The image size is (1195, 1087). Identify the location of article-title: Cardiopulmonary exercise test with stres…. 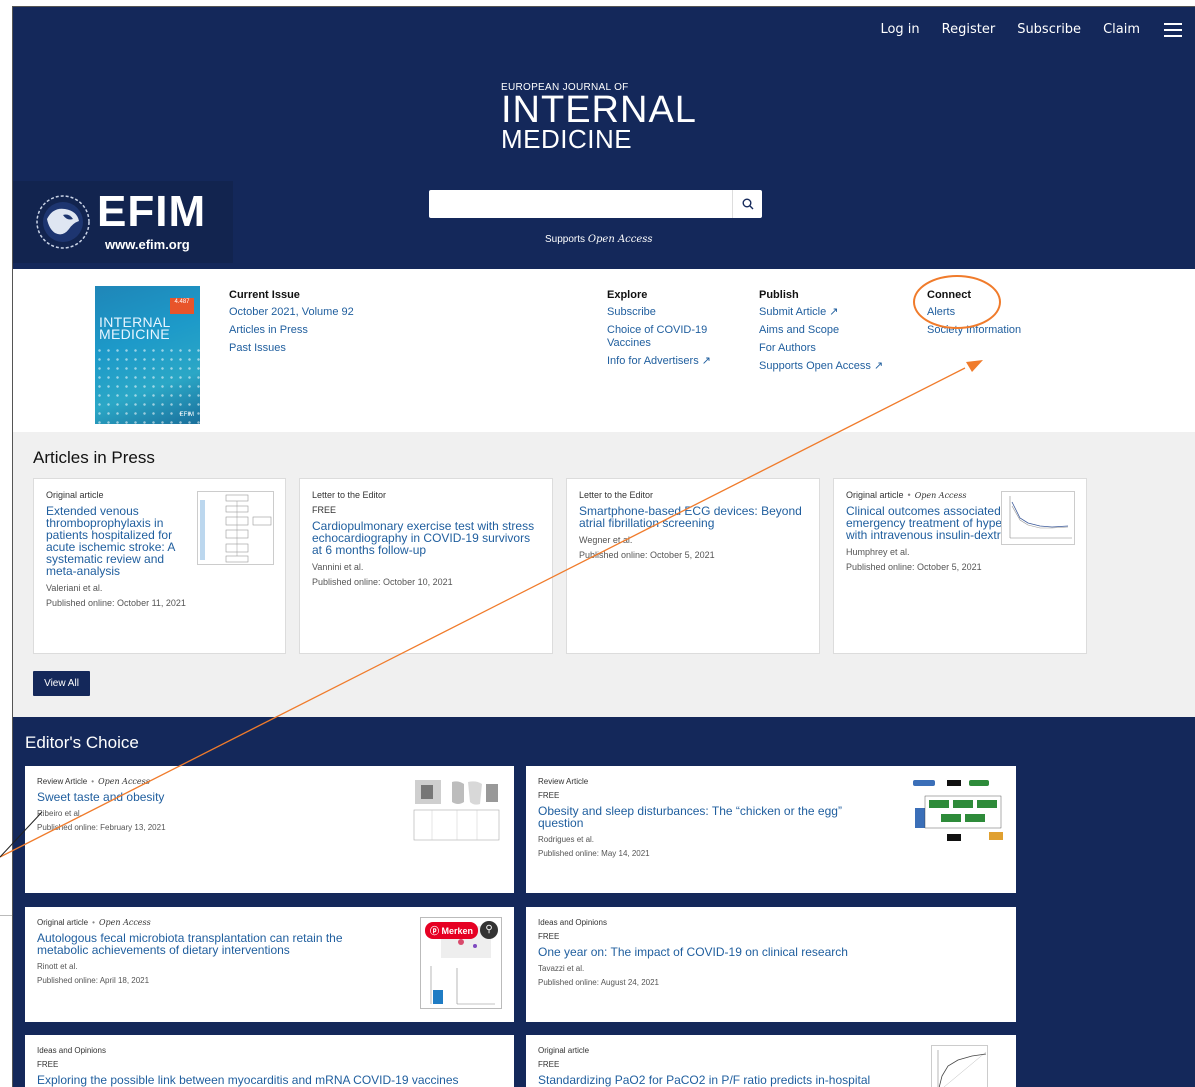
(426, 538).